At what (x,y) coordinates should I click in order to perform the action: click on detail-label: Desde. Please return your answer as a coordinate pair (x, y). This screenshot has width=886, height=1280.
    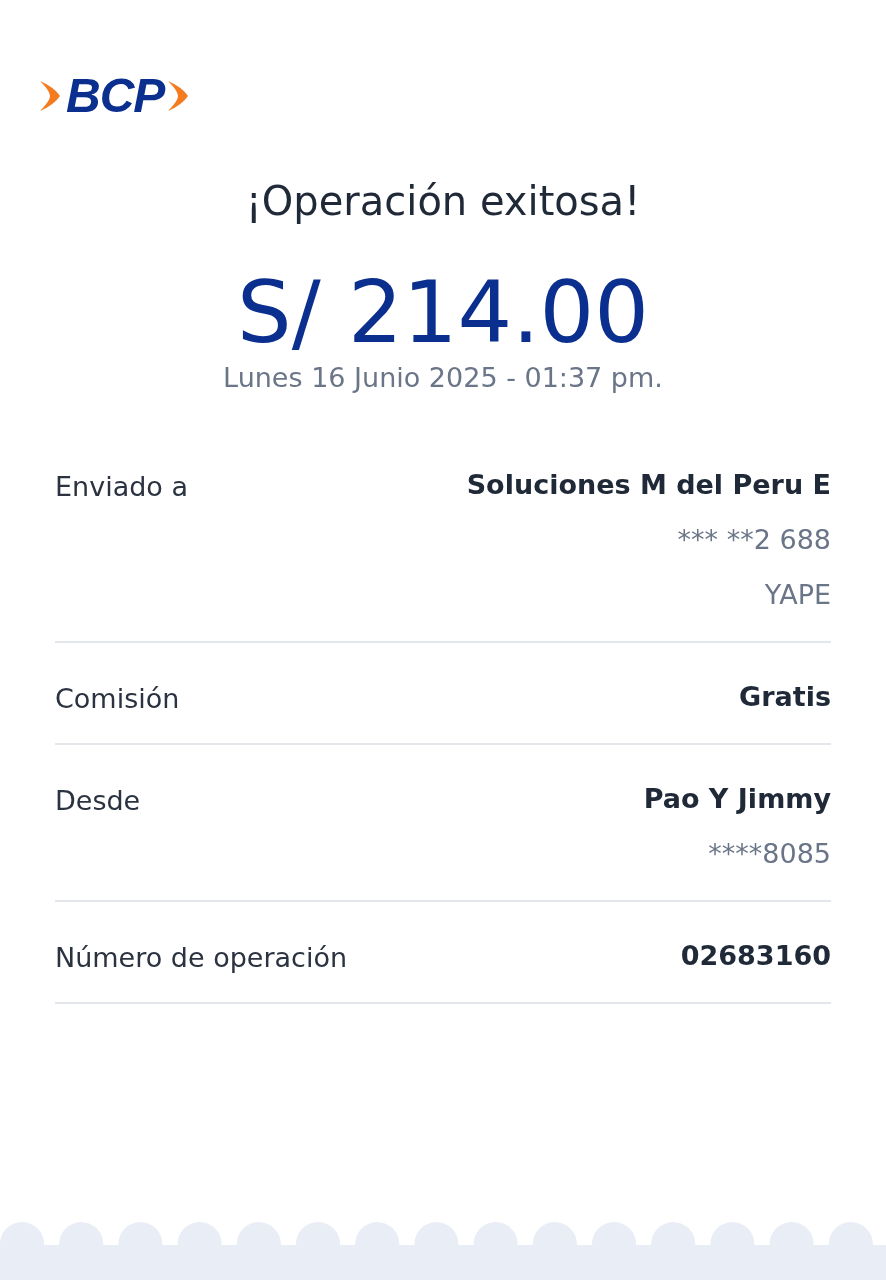
    Looking at the image, I should click on (98, 801).